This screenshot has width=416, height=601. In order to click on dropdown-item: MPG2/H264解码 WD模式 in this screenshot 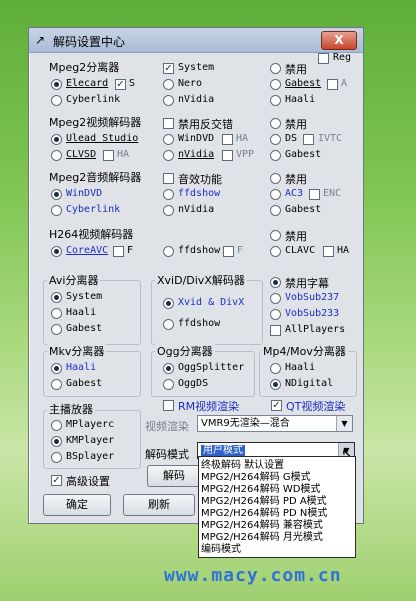, I will do `click(261, 489)`.